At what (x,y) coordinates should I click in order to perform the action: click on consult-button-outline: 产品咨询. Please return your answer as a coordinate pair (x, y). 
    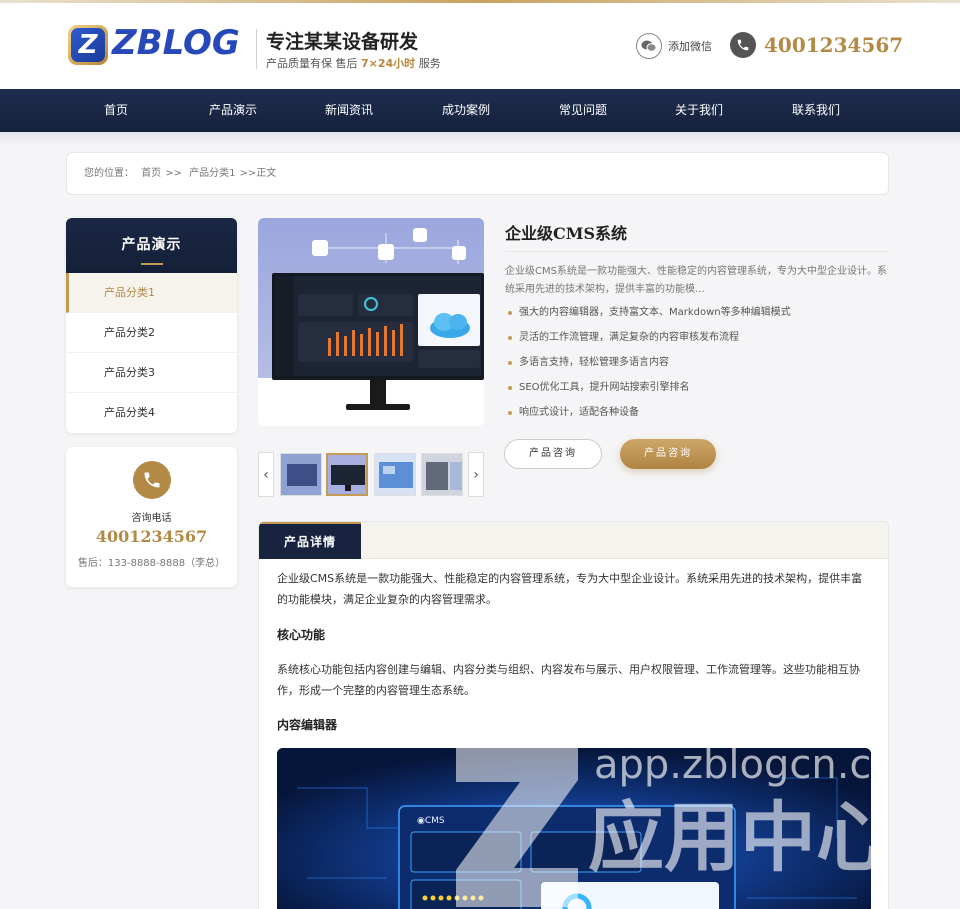
    Looking at the image, I should click on (553, 454).